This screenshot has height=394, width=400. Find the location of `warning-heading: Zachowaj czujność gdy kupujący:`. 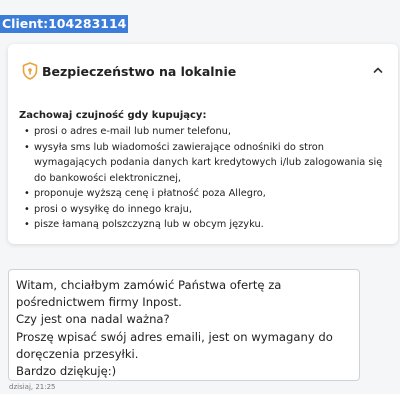

warning-heading: Zachowaj czujność gdy kupujący: is located at coordinates (113, 115).